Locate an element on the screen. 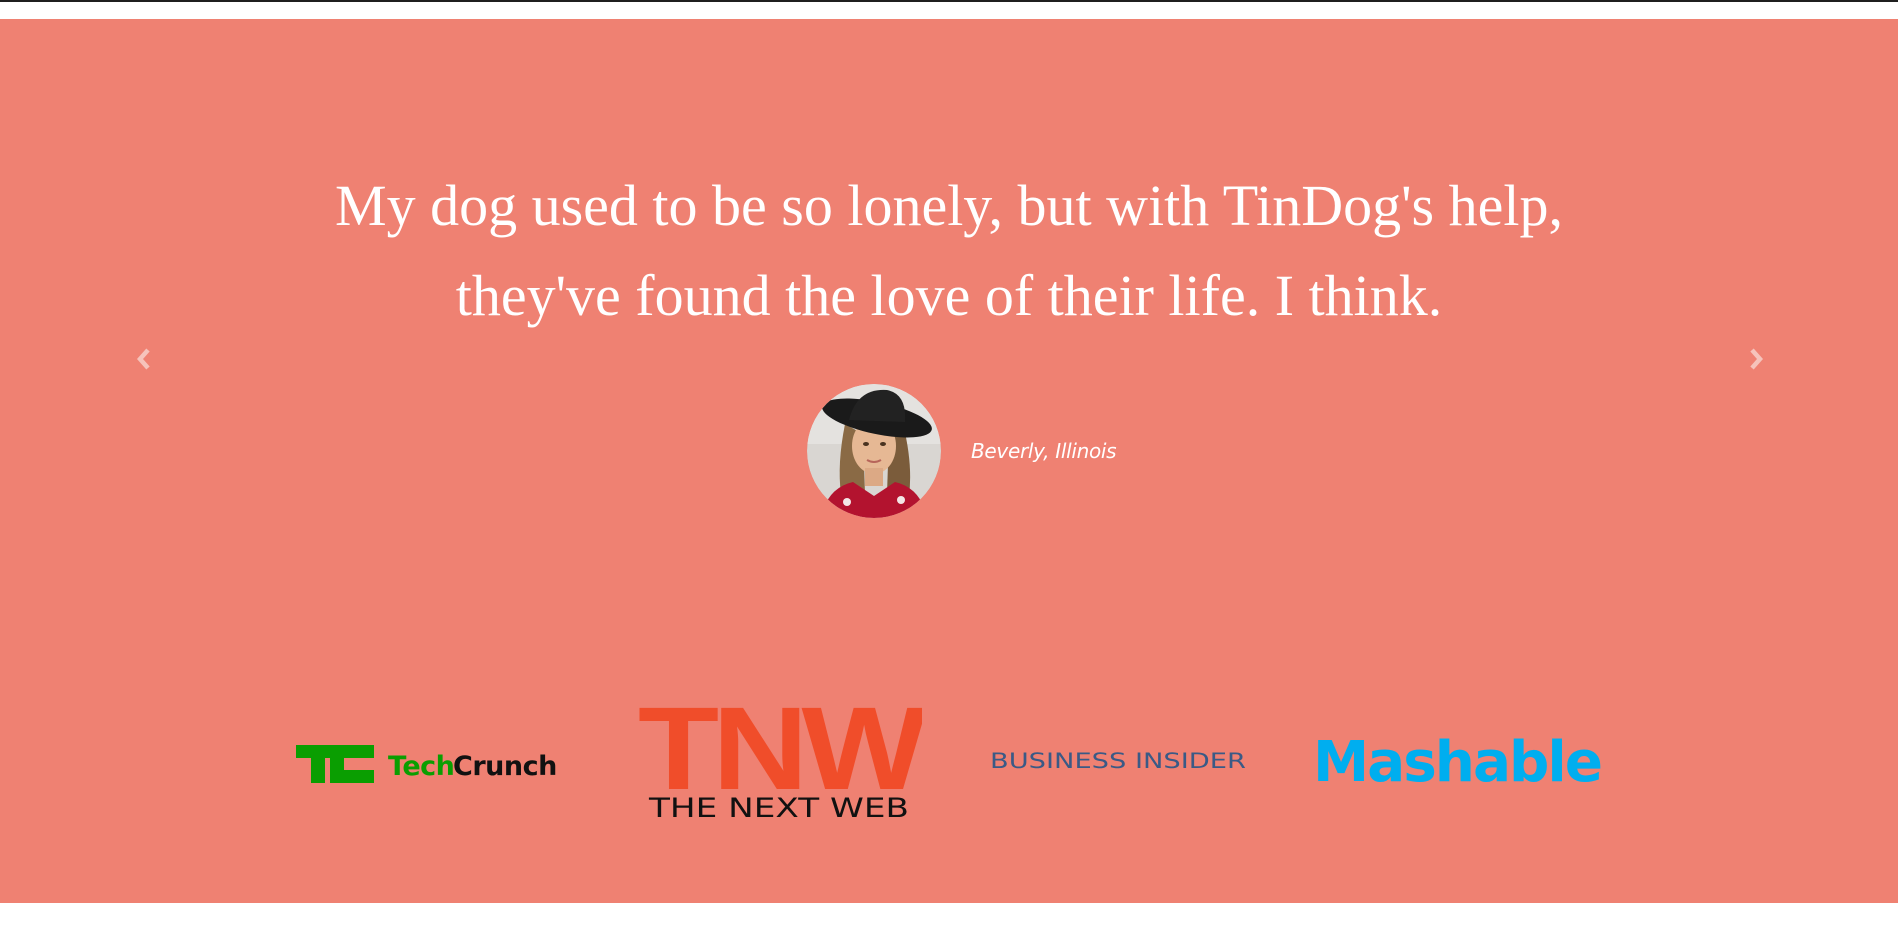  chevron-left-icon is located at coordinates (143, 359).